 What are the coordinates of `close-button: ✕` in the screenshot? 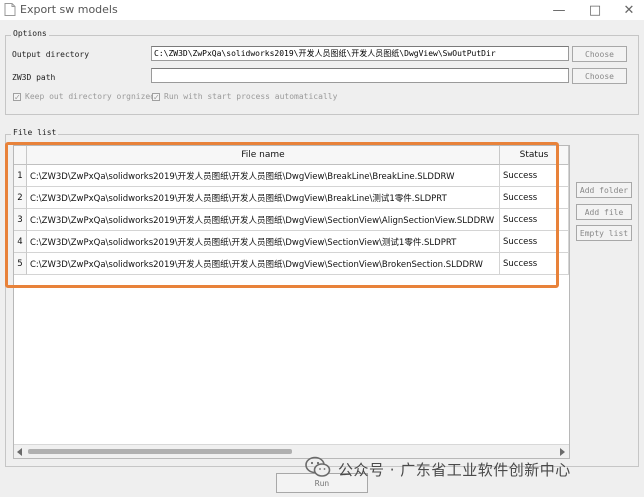 It's located at (628, 10).